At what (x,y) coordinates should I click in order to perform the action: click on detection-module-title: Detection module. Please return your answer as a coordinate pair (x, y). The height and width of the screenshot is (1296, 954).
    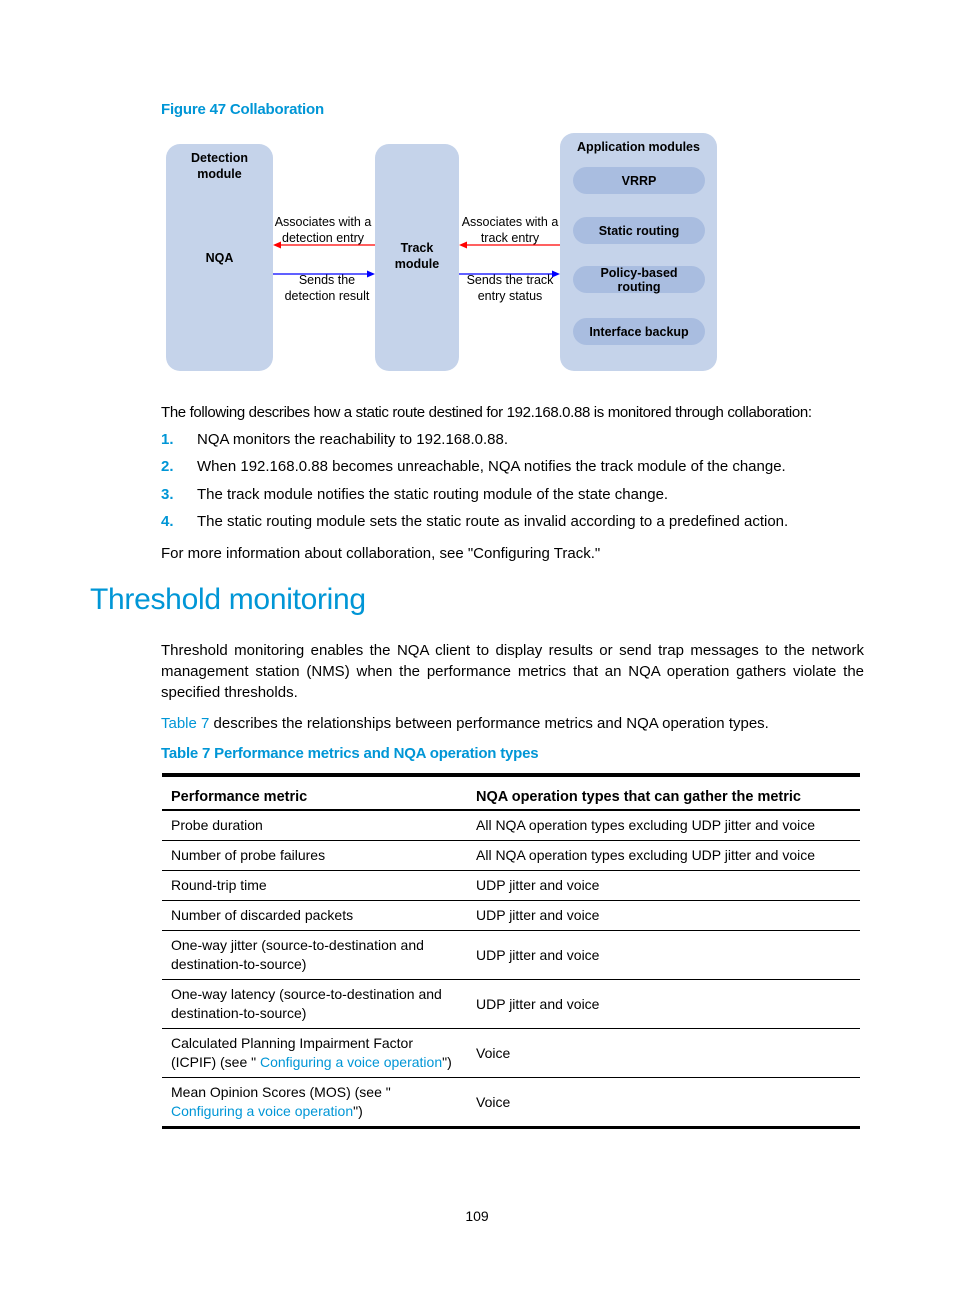
    Looking at the image, I should click on (219, 166).